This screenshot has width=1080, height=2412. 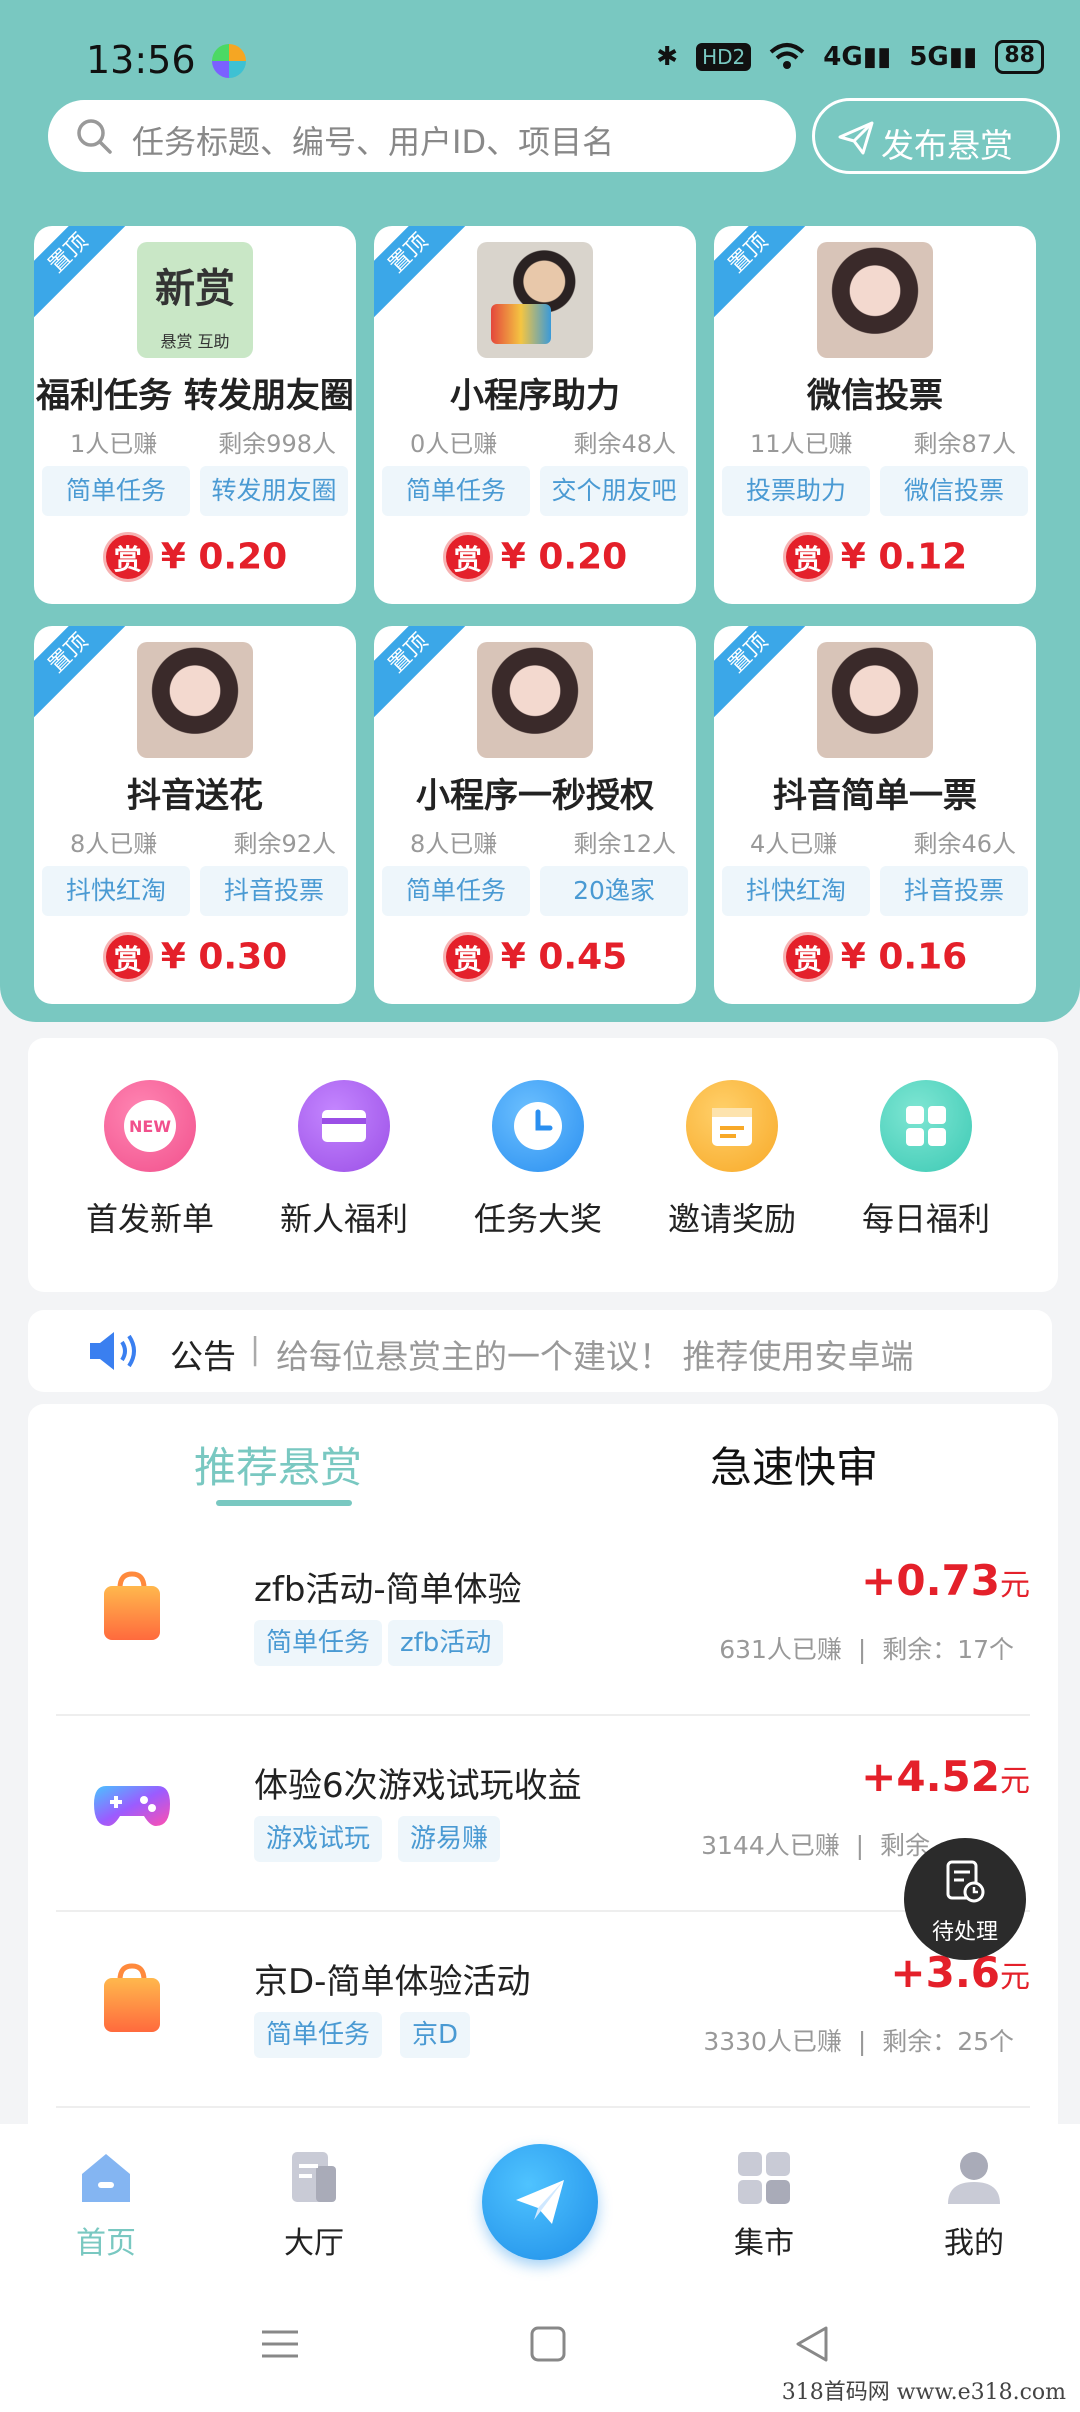 I want to click on card-title: 小程序一秒授权, so click(x=535, y=796).